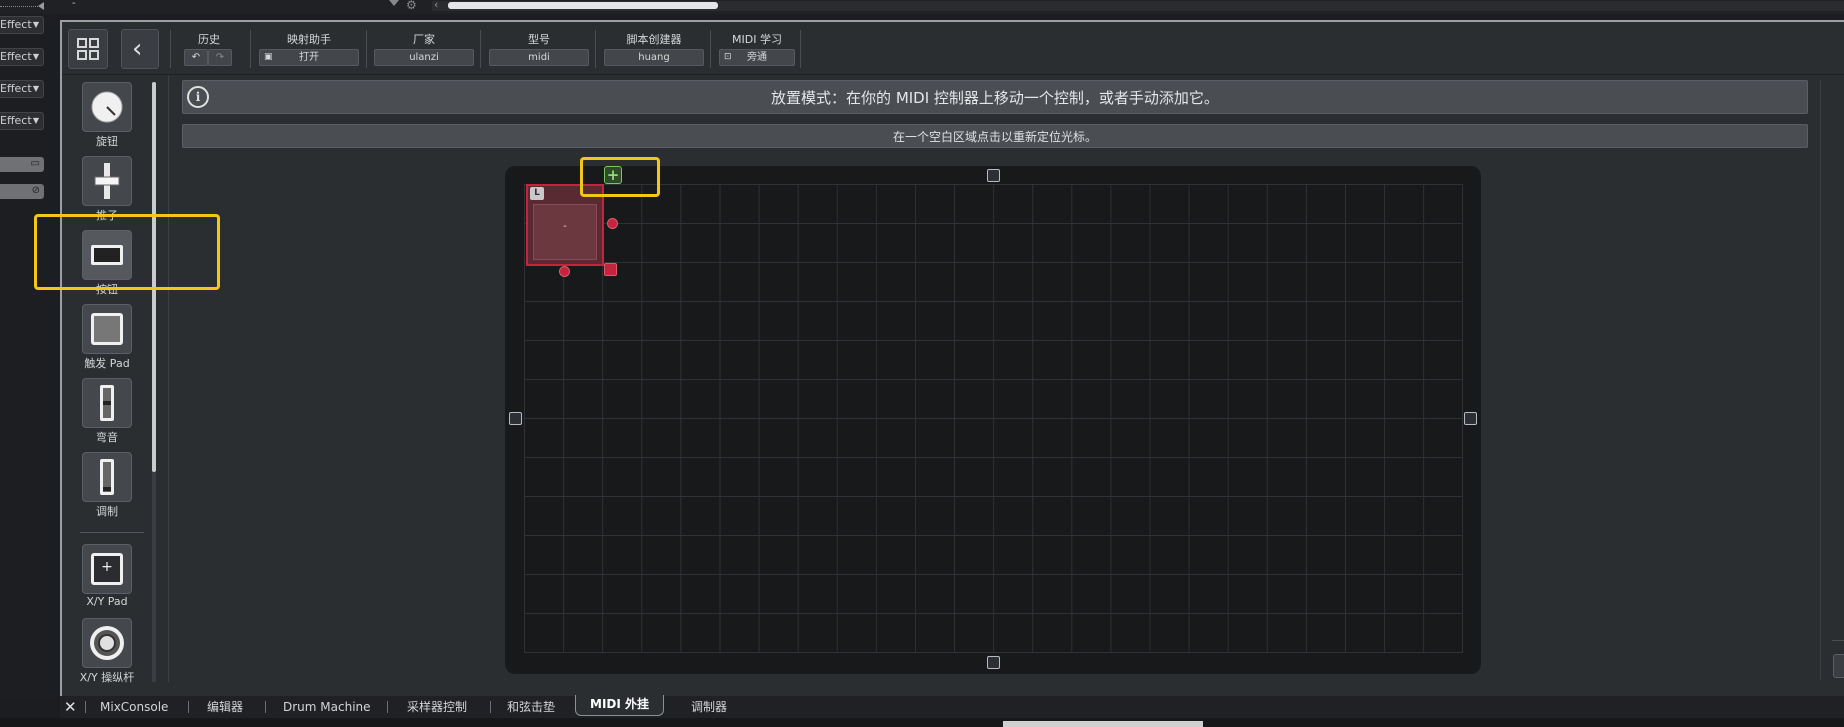 The image size is (1844, 727). I want to click on model-select: midi, so click(539, 57).